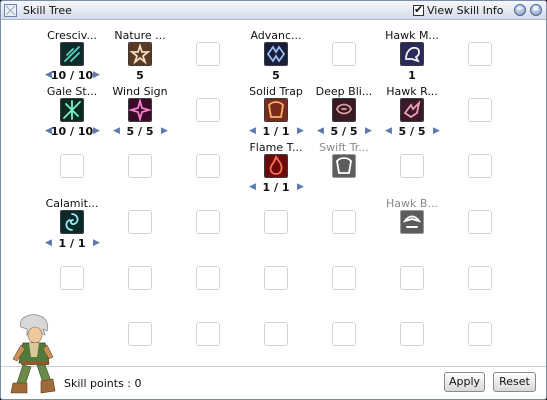  I want to click on wind-sign-icon, so click(140, 110).